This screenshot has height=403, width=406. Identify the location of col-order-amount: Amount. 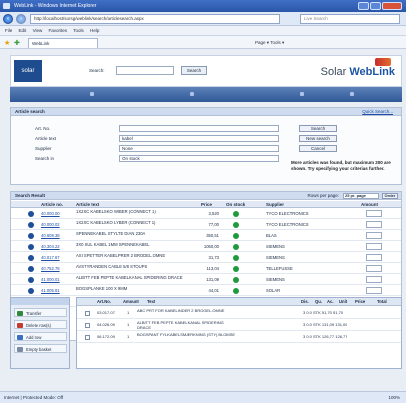
(131, 302).